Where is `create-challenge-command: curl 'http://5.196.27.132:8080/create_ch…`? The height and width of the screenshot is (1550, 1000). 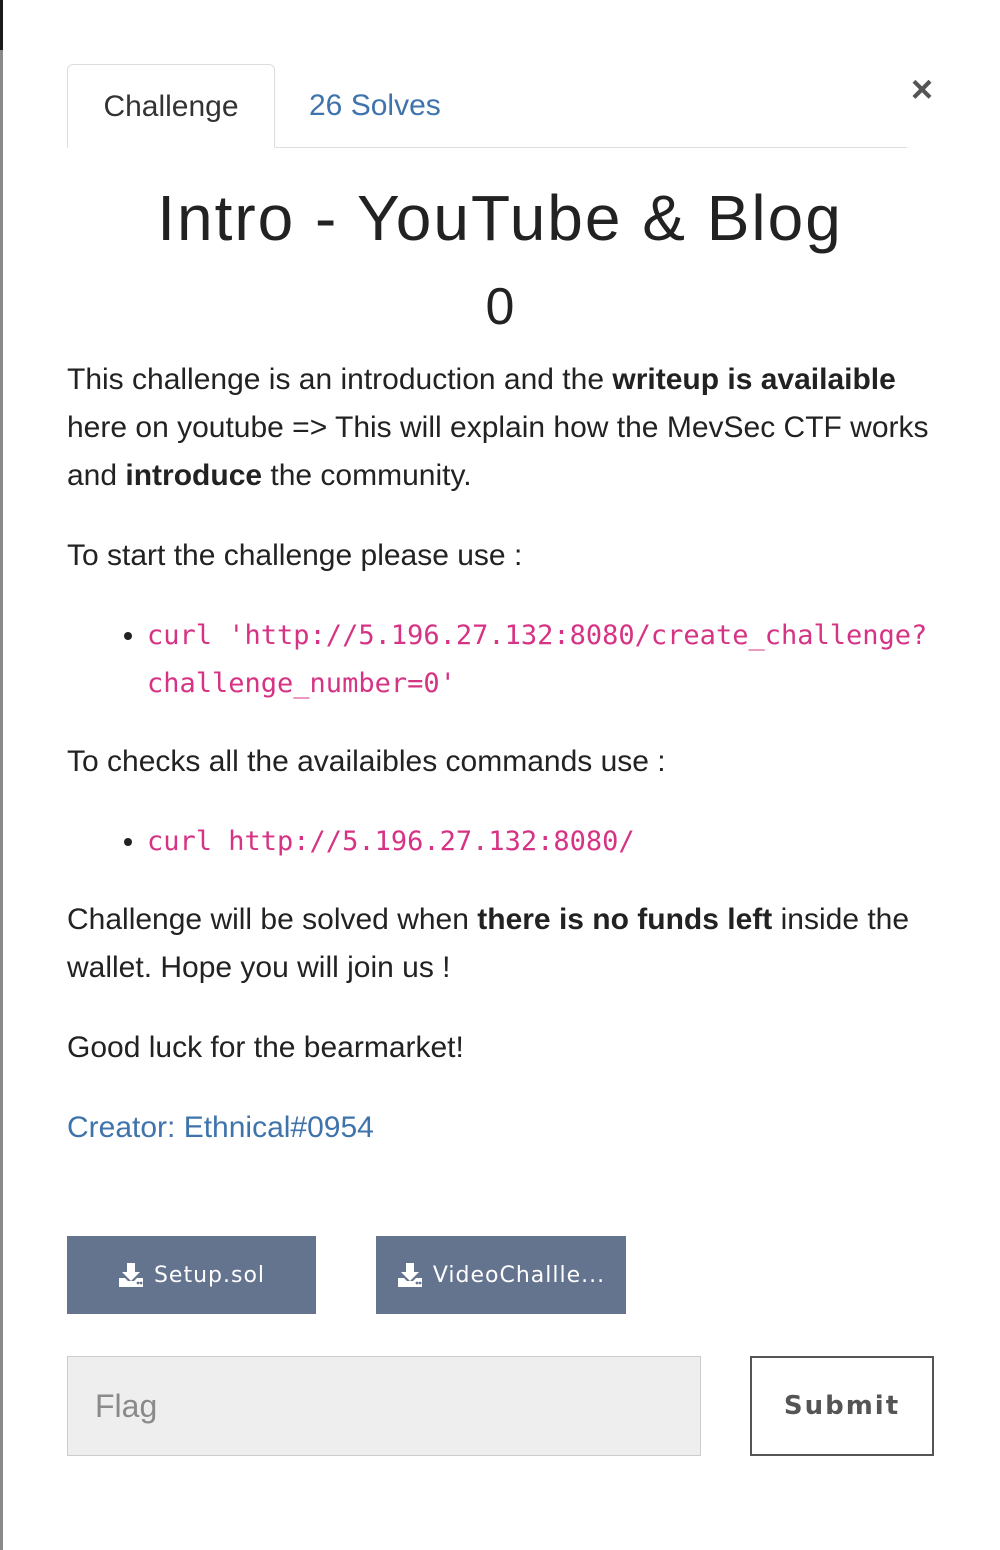 create-challenge-command: curl 'http://5.196.27.132:8080/create_ch… is located at coordinates (542, 660).